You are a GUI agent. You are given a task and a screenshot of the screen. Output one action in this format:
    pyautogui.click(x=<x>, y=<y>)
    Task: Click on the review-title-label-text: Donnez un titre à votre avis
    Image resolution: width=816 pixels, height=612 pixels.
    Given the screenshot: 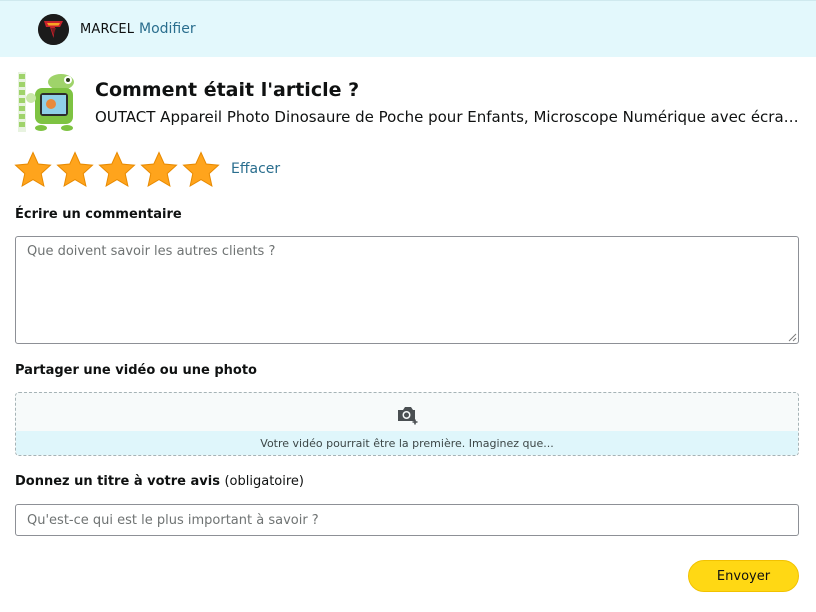 What is the action you would take?
    pyautogui.click(x=117, y=481)
    